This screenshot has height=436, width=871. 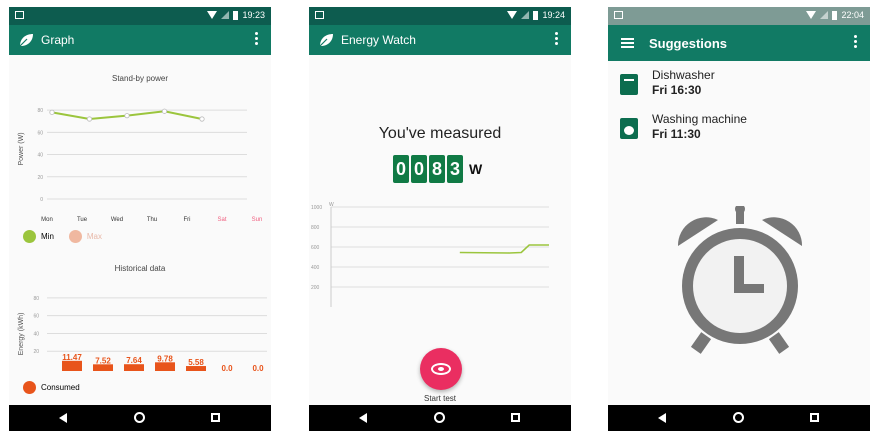 I want to click on status-bar: 19:23, so click(x=140, y=16).